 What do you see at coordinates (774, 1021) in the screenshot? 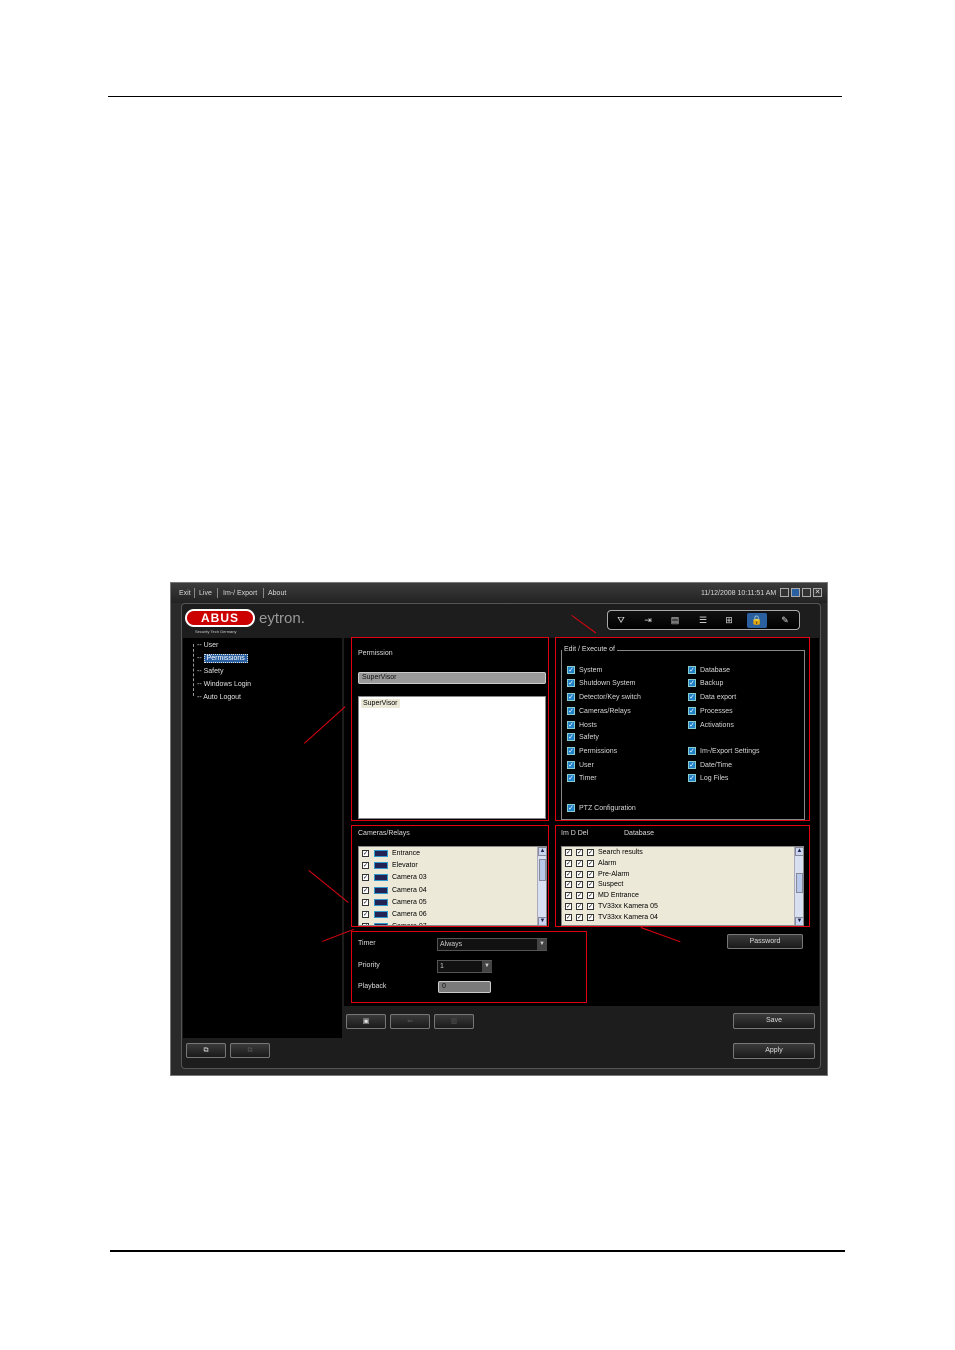
I see `save-button: Save` at bounding box center [774, 1021].